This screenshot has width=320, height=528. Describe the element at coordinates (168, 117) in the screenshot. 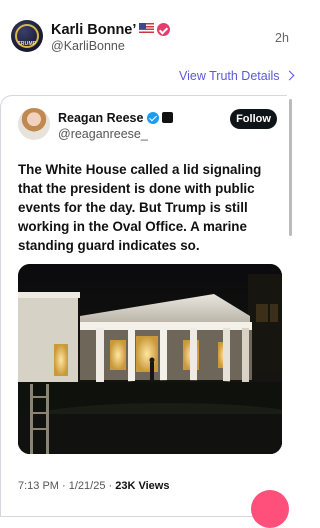

I see `affiliation-badge-icon` at that location.